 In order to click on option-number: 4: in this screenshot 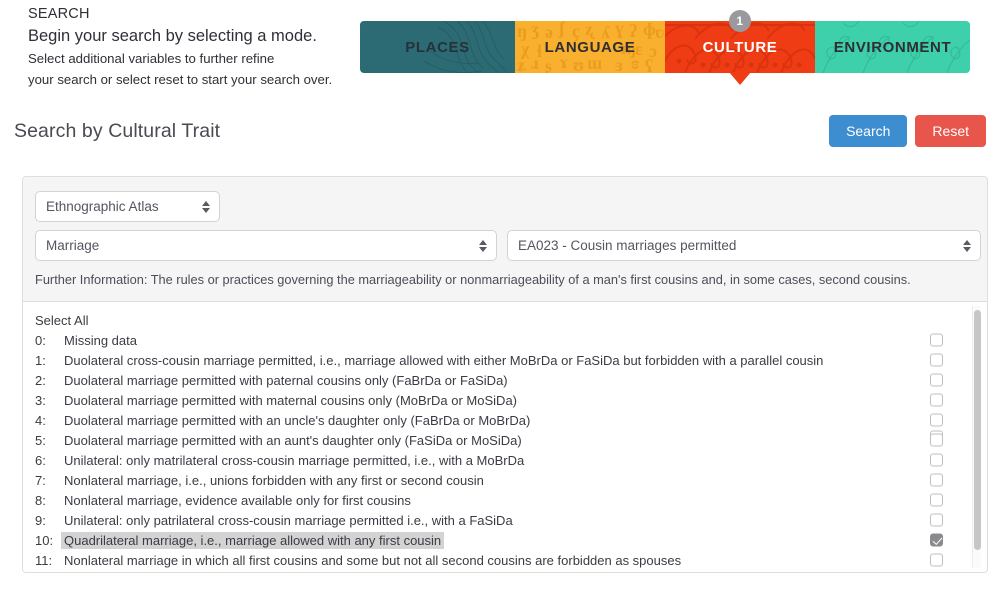, I will do `click(40, 420)`.